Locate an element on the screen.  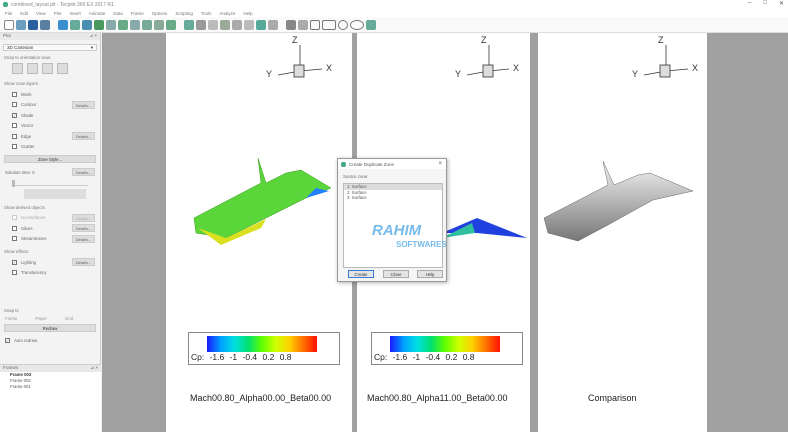
open-icon is located at coordinates (21, 24).